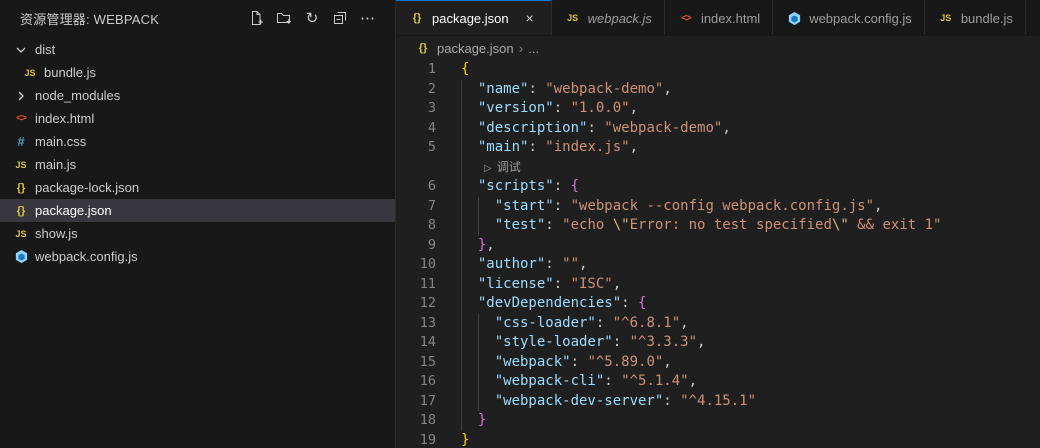  What do you see at coordinates (21, 96) in the screenshot?
I see `chevron-right-icon` at bounding box center [21, 96].